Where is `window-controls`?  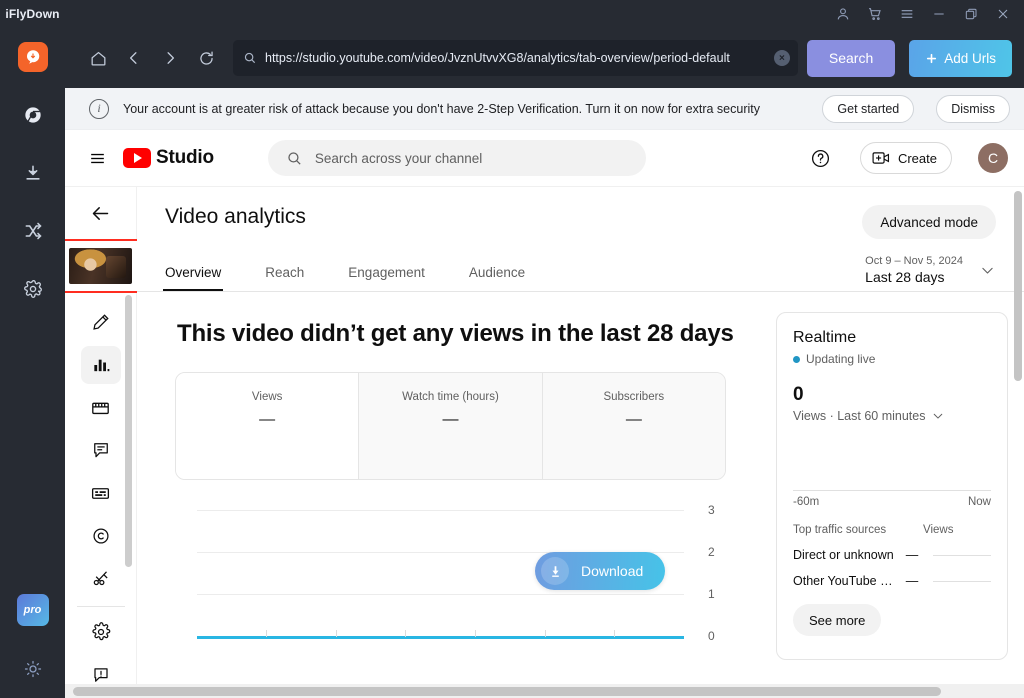
window-controls is located at coordinates (926, 14).